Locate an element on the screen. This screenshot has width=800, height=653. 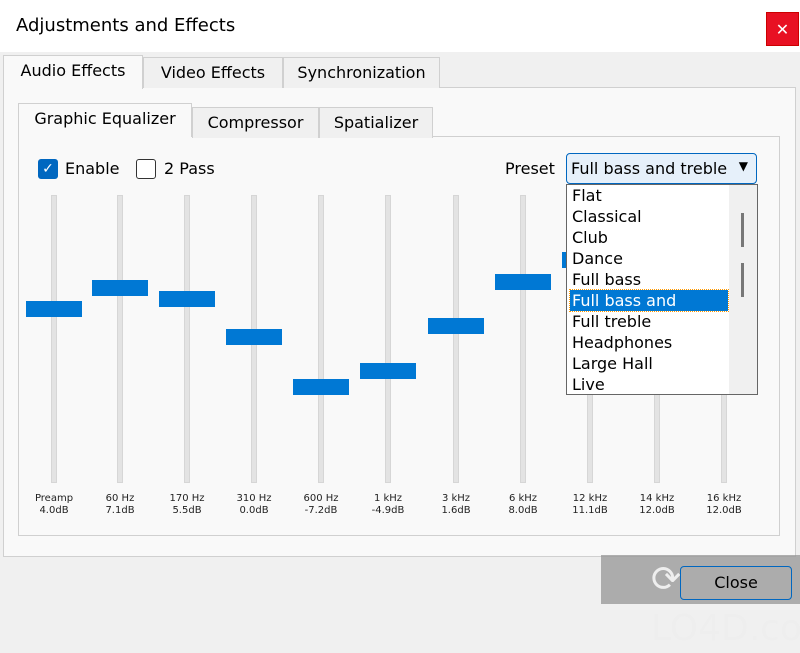
scroll-thumb is located at coordinates (742, 230).